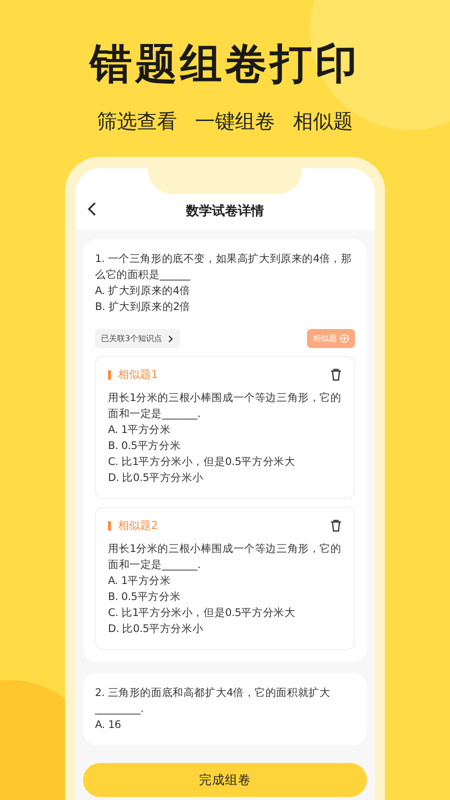 The width and height of the screenshot is (450, 800). I want to click on question-text: 1. 一个三角形的底不变，如果高扩大到原来的4倍，那么它的面积是______, so click(224, 267).